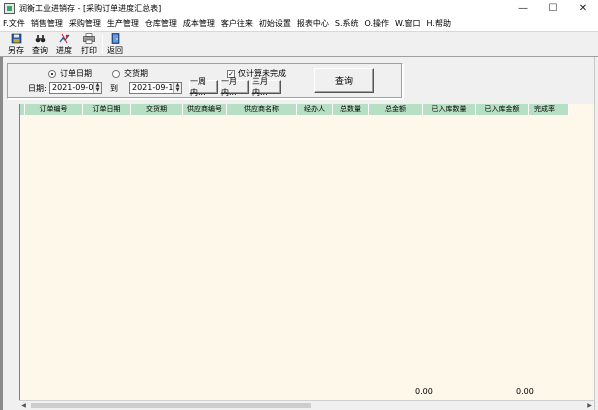 This screenshot has height=410, width=598. Describe the element at coordinates (177, 88) in the screenshot. I see `date-to-spinner: ▲ ▼` at that location.